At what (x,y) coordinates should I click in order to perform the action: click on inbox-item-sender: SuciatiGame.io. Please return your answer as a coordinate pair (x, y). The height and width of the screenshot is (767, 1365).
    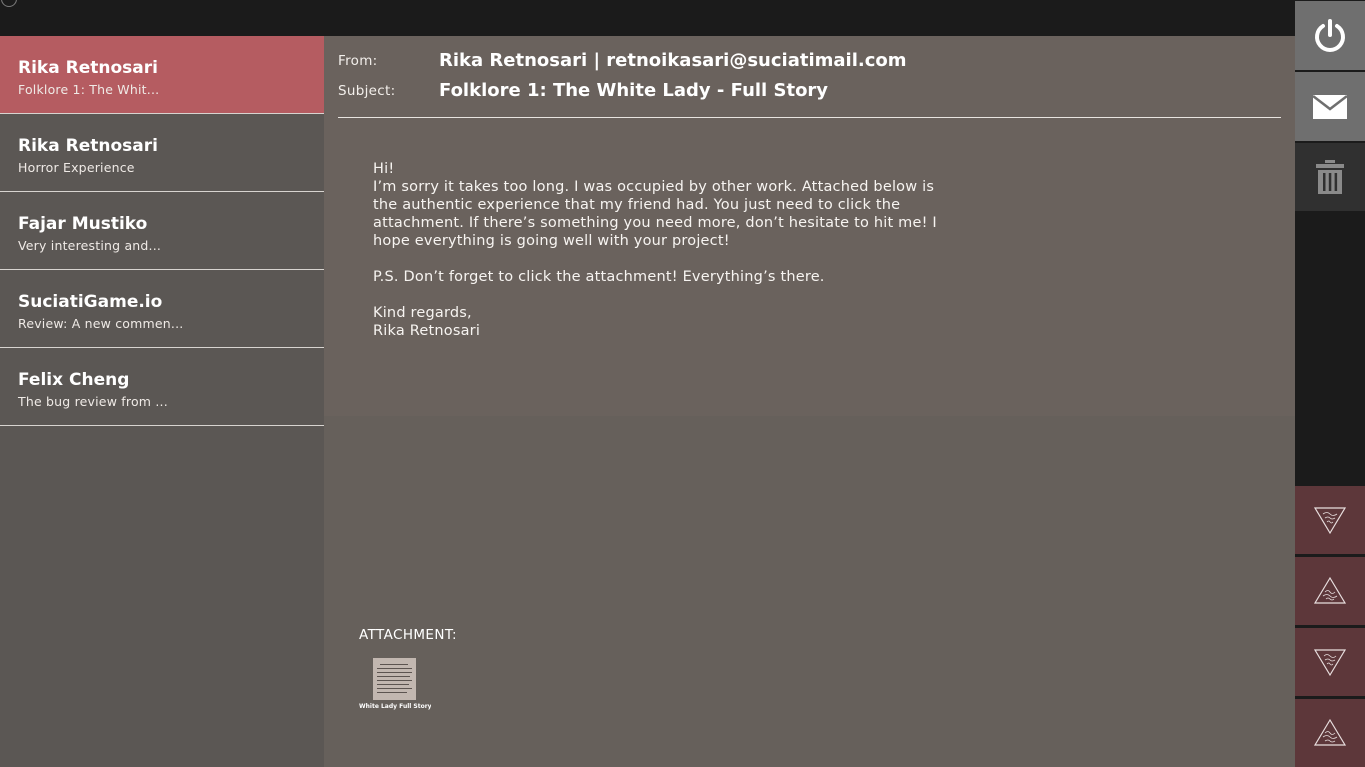
    Looking at the image, I should click on (90, 302).